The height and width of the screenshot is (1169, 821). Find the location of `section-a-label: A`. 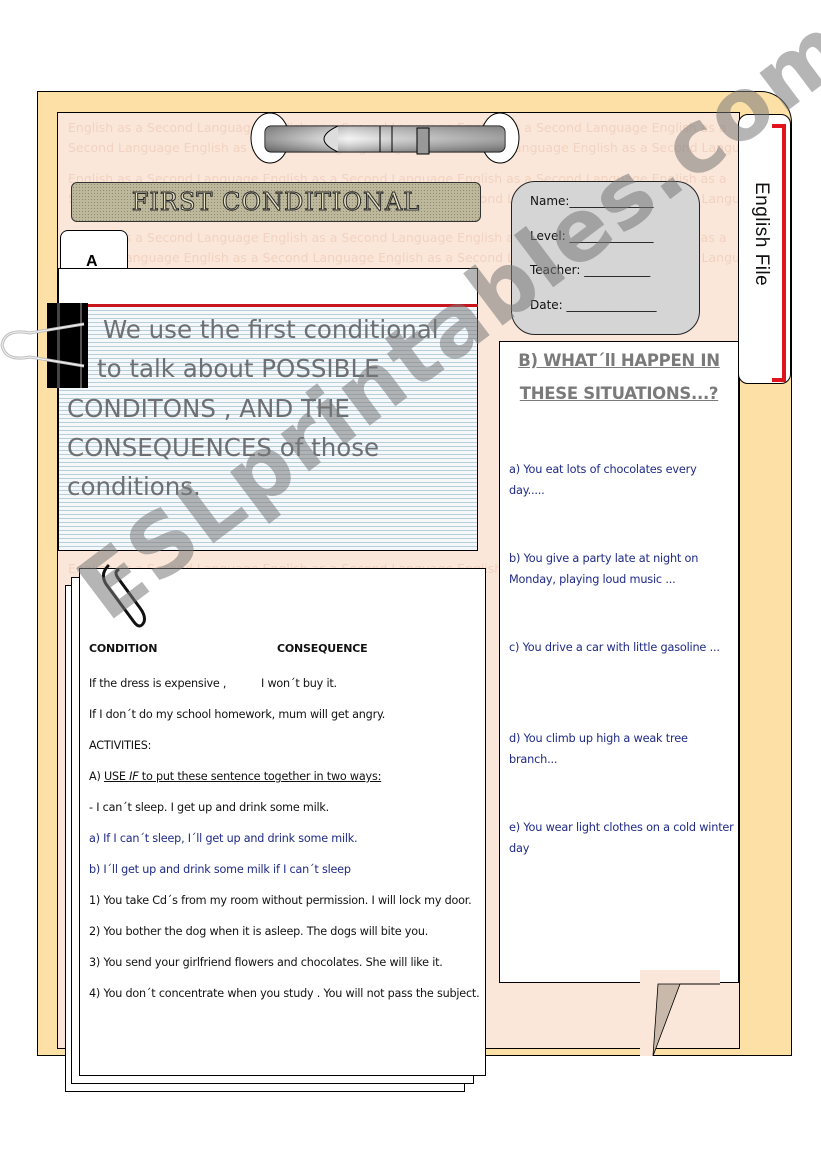

section-a-label: A is located at coordinates (92, 261).